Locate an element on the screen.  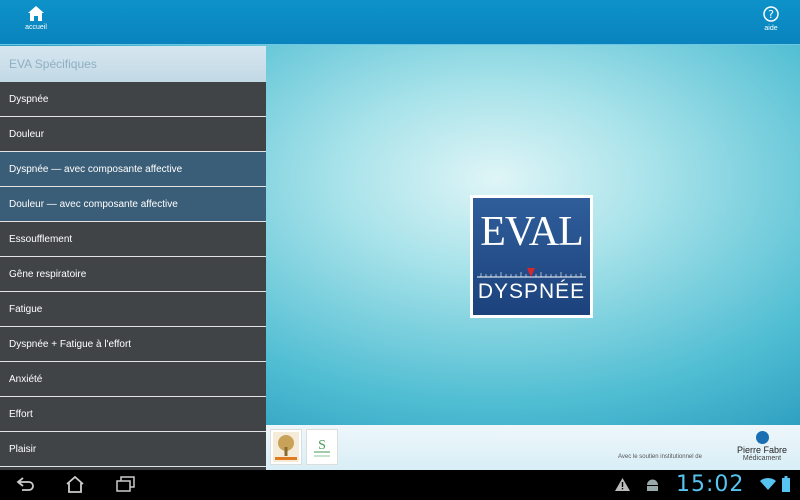
list-item-label: Gêne respiratoire is located at coordinates (48, 274).